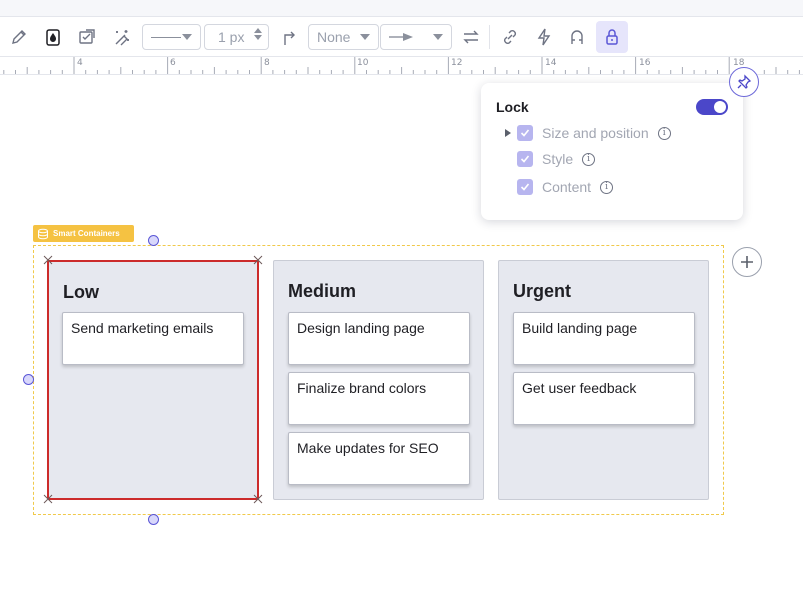  Describe the element at coordinates (153, 380) in the screenshot. I see `column-low: Low Send marketing emails` at that location.